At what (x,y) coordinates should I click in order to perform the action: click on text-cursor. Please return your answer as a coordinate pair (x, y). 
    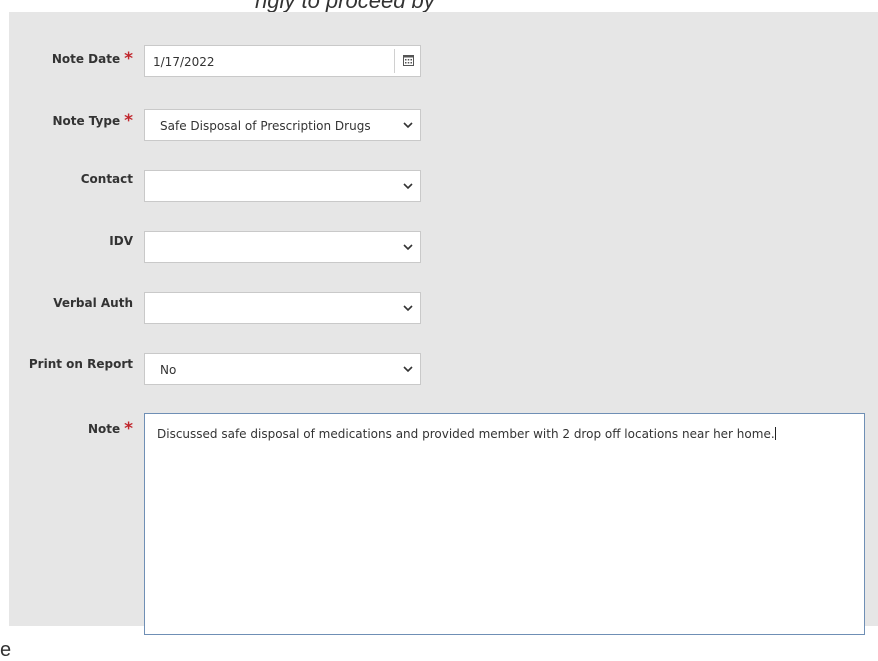
    Looking at the image, I should click on (775, 433).